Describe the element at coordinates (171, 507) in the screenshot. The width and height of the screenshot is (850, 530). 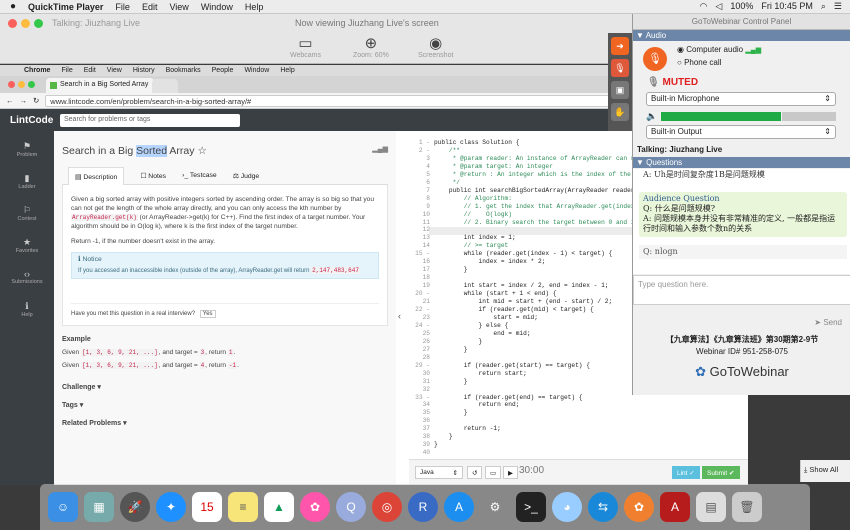
I see `safari-icon: ✦` at that location.